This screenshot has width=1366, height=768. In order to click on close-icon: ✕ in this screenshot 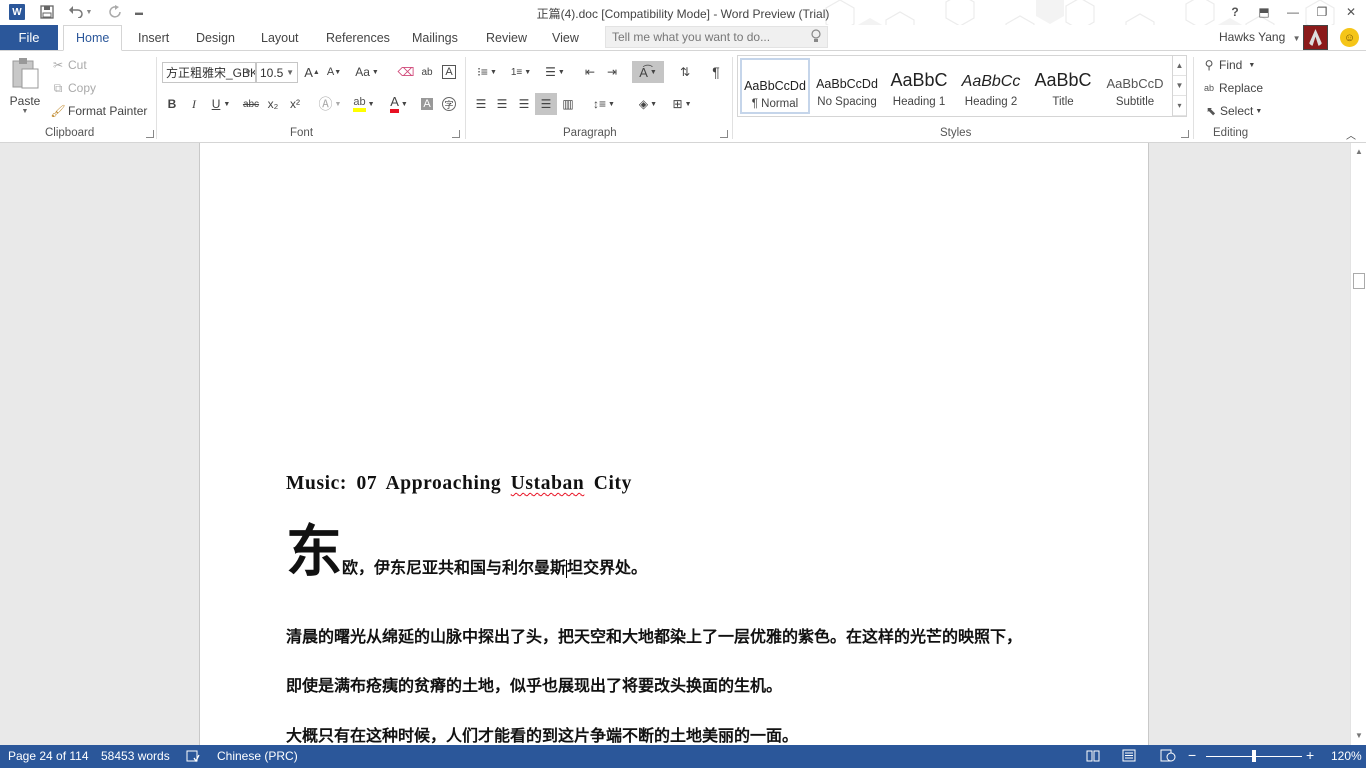, I will do `click(1351, 12)`.